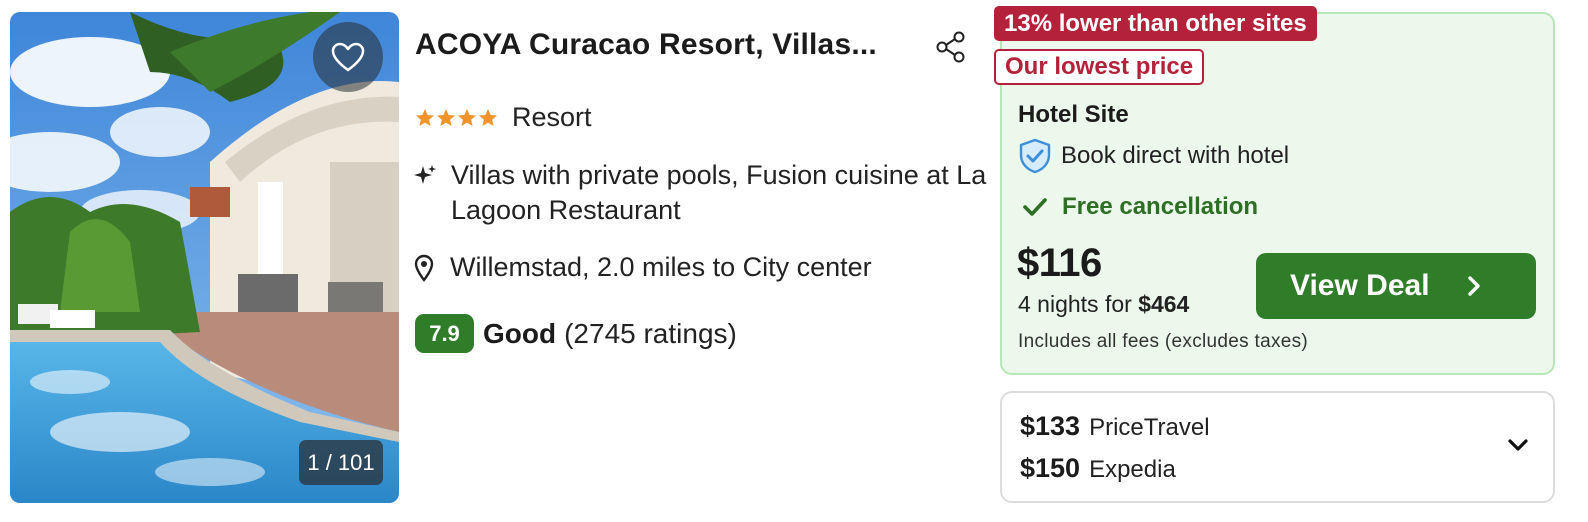 Image resolution: width=1588 pixels, height=522 pixels. What do you see at coordinates (661, 267) in the screenshot?
I see `location-text: Willemstad, 2.0 miles to City center` at bounding box center [661, 267].